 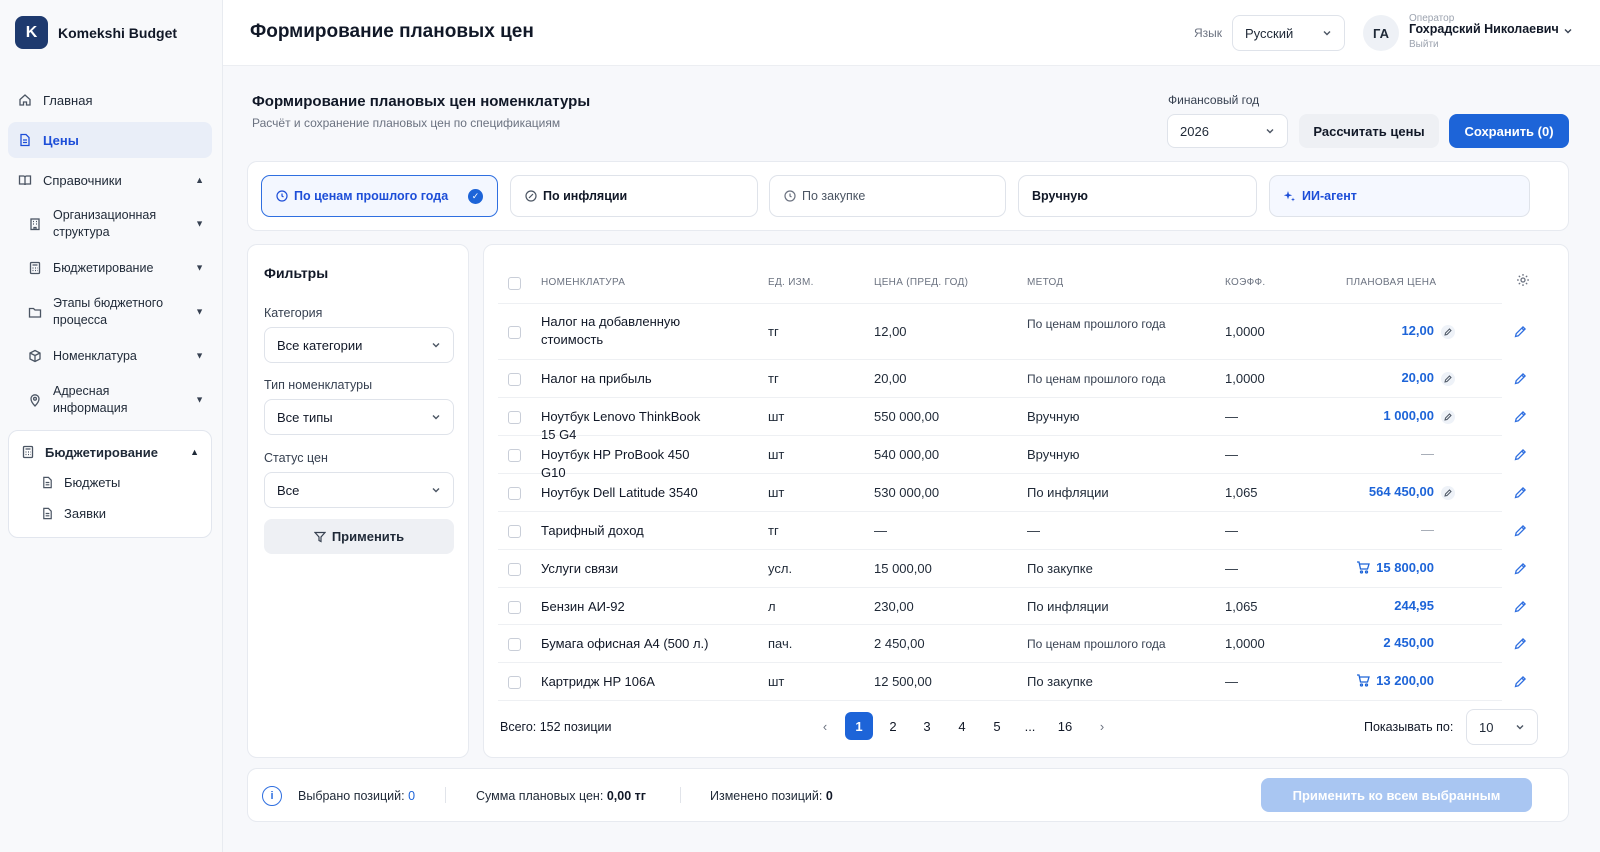 I want to click on cell-plan-price: 564 450,00, so click(x=1374, y=491).